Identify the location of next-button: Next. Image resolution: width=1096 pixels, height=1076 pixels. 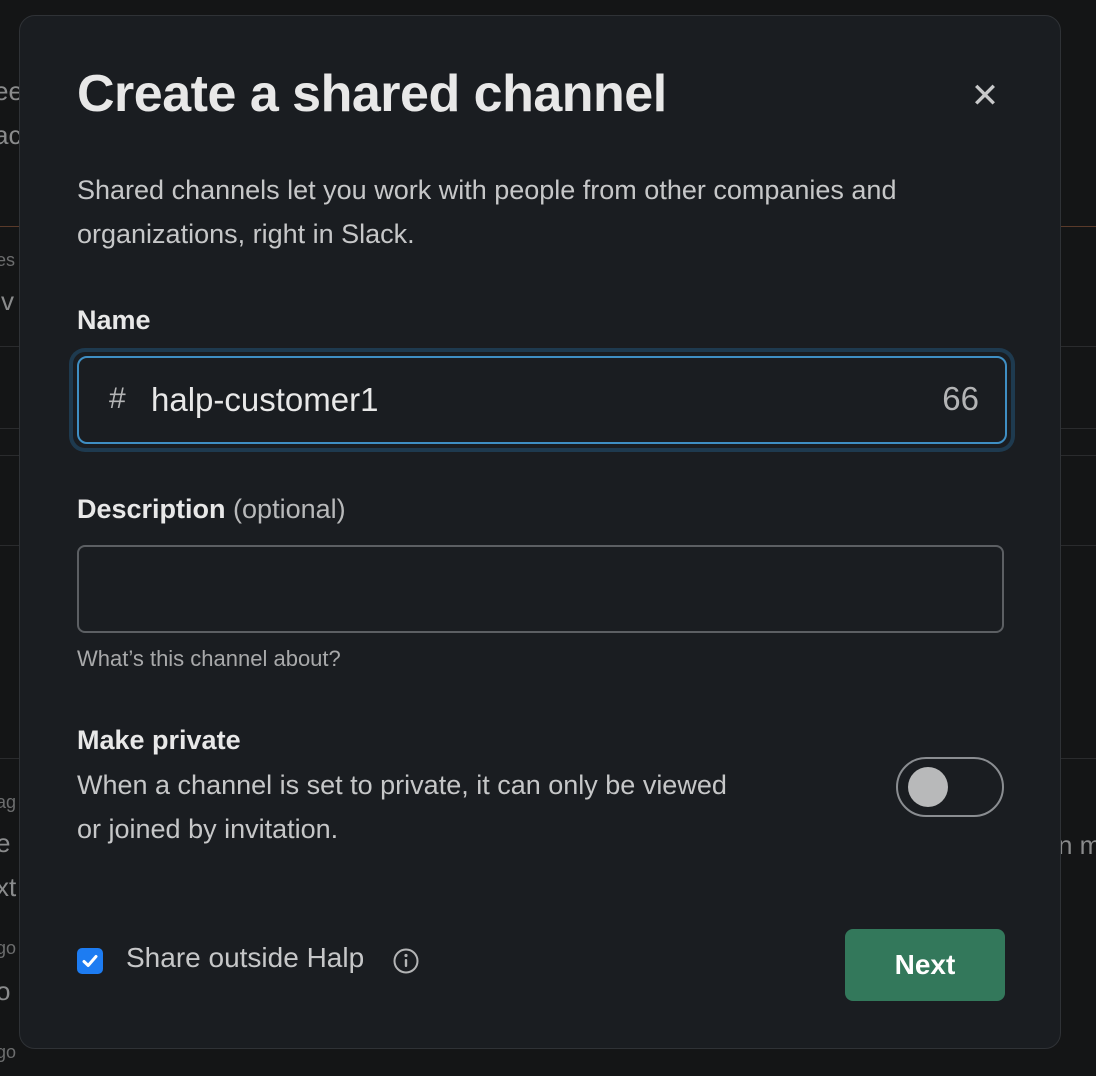
(925, 965).